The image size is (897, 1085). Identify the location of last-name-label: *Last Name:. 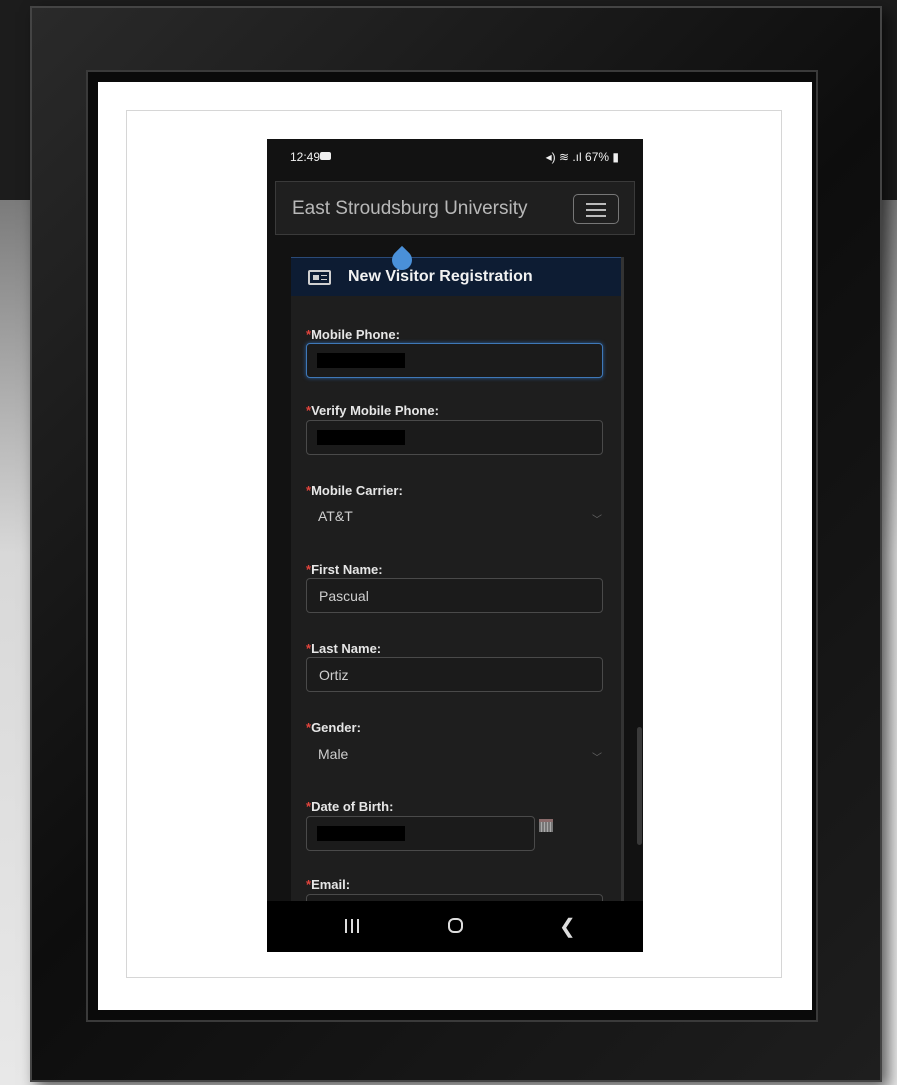
(343, 648).